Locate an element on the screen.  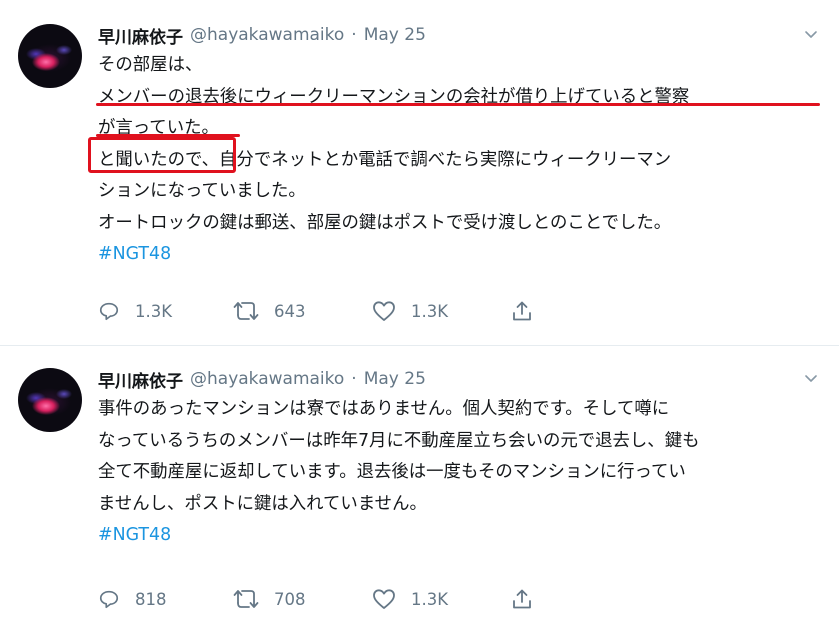
tweet-text-line: メンバーの退去後にウィークリーマンションの会社が借り上げていると警察 is located at coordinates (394, 96).